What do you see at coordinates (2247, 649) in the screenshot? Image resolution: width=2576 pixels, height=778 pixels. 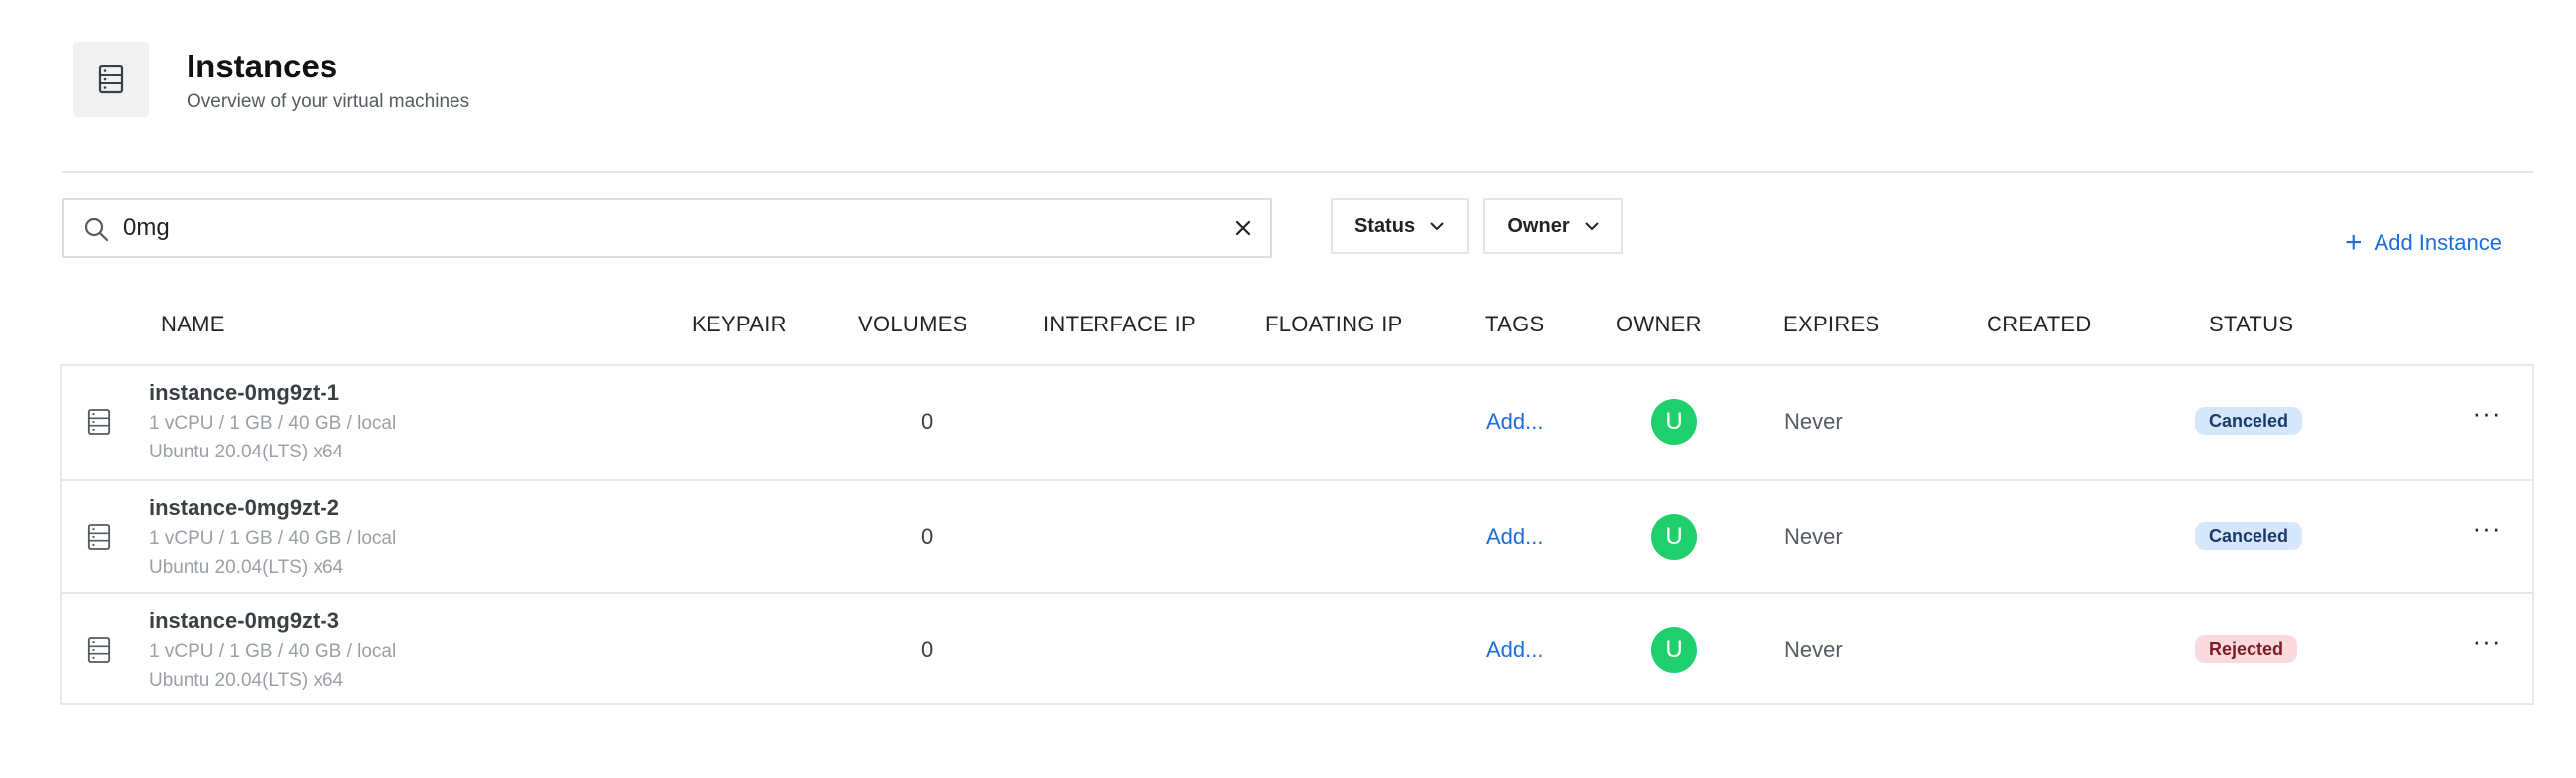 I see `status-badge: Rejected` at bounding box center [2247, 649].